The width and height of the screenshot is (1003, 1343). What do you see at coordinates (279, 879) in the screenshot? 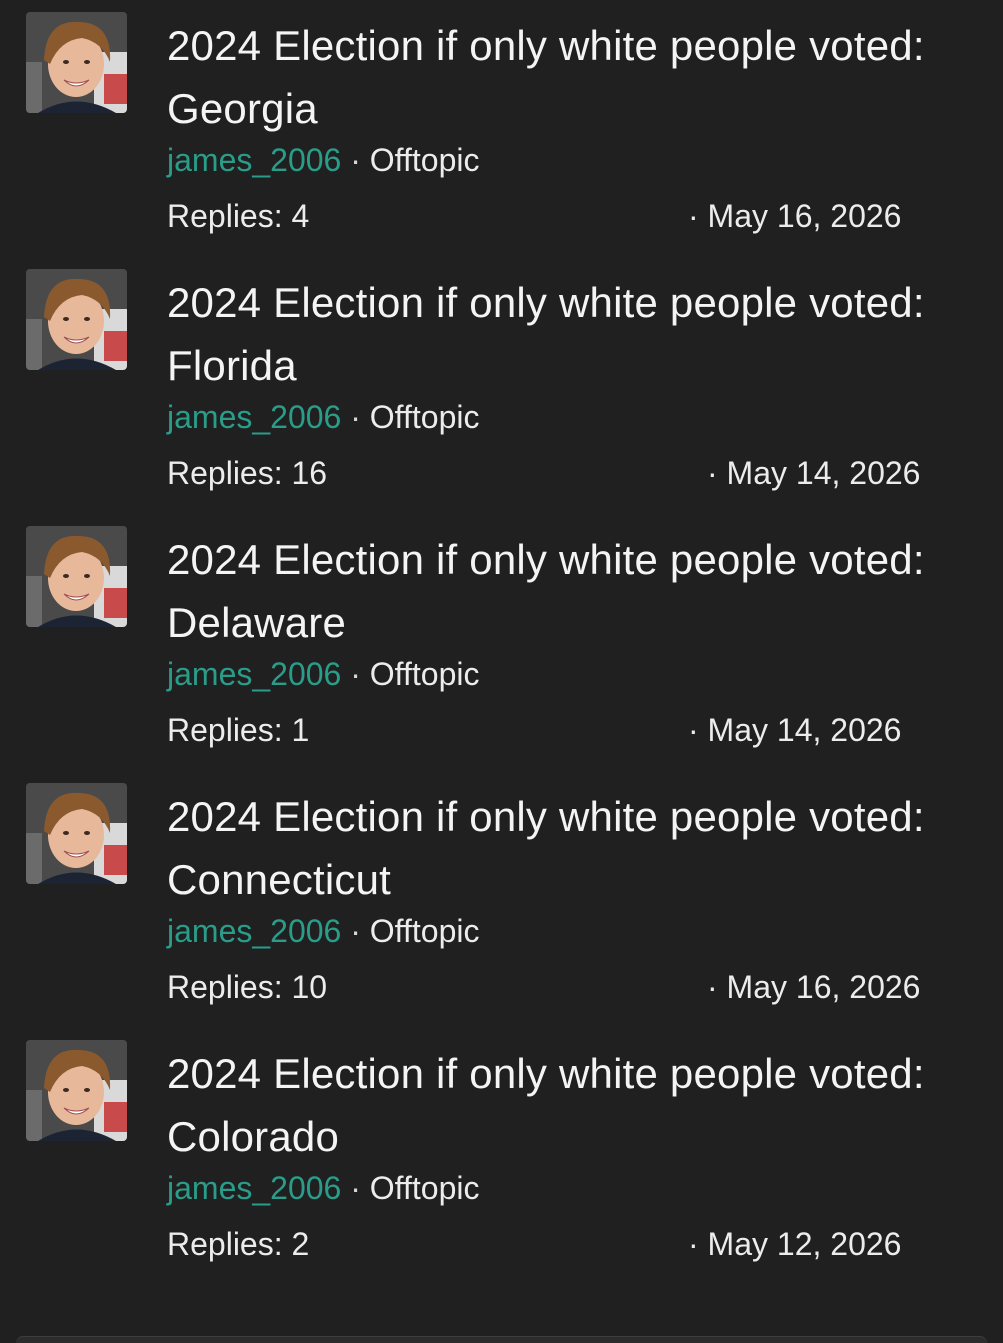
I see `thread-title-topic: Connecticut` at bounding box center [279, 879].